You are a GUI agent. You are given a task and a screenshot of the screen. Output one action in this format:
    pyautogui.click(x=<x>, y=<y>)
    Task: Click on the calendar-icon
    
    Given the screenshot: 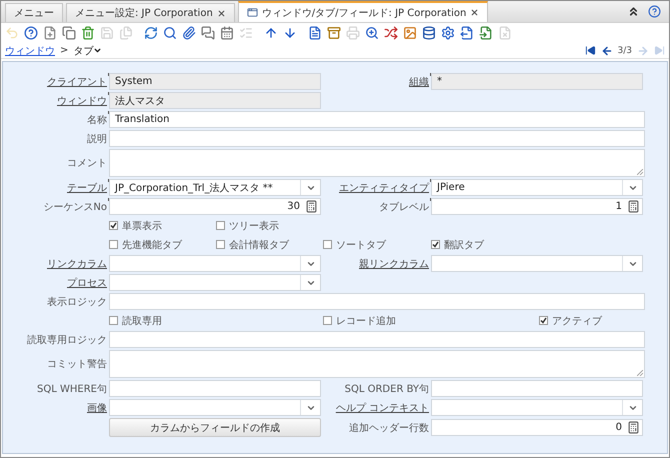 What is the action you would take?
    pyautogui.click(x=227, y=33)
    